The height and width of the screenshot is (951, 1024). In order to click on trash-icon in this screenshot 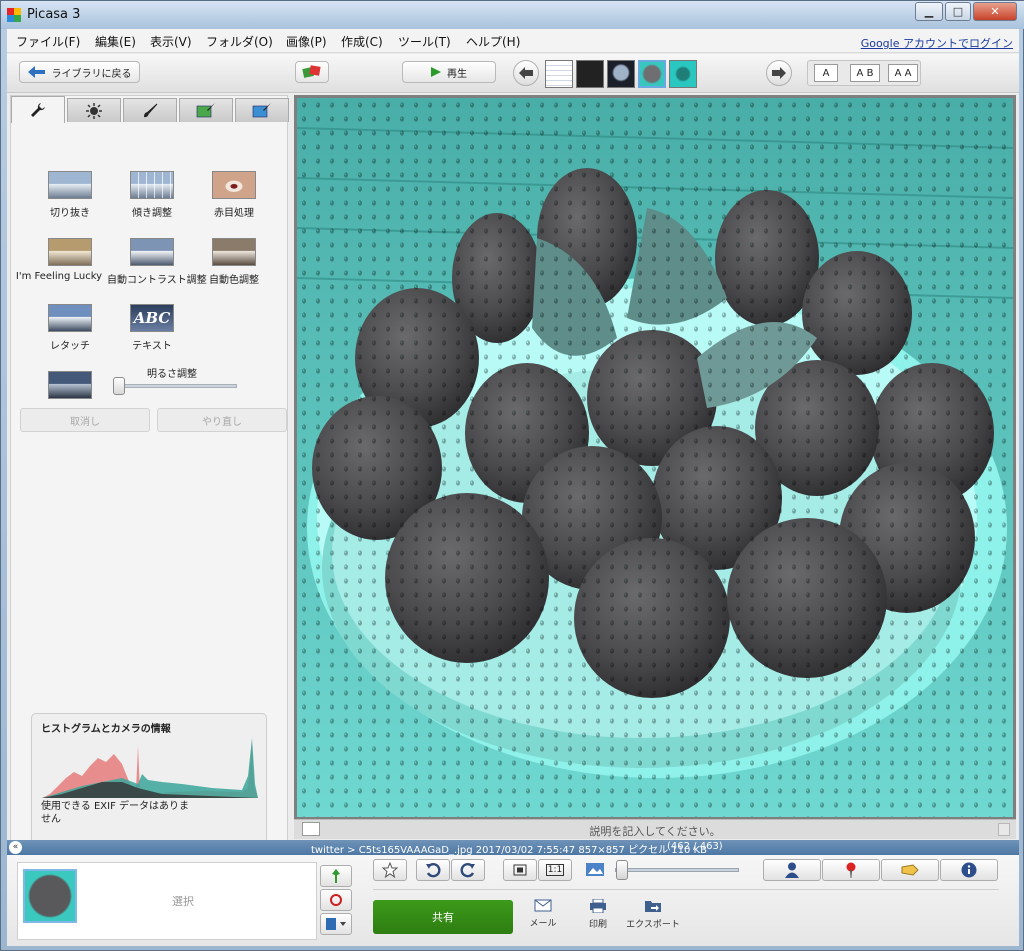, I will do `click(1004, 829)`.